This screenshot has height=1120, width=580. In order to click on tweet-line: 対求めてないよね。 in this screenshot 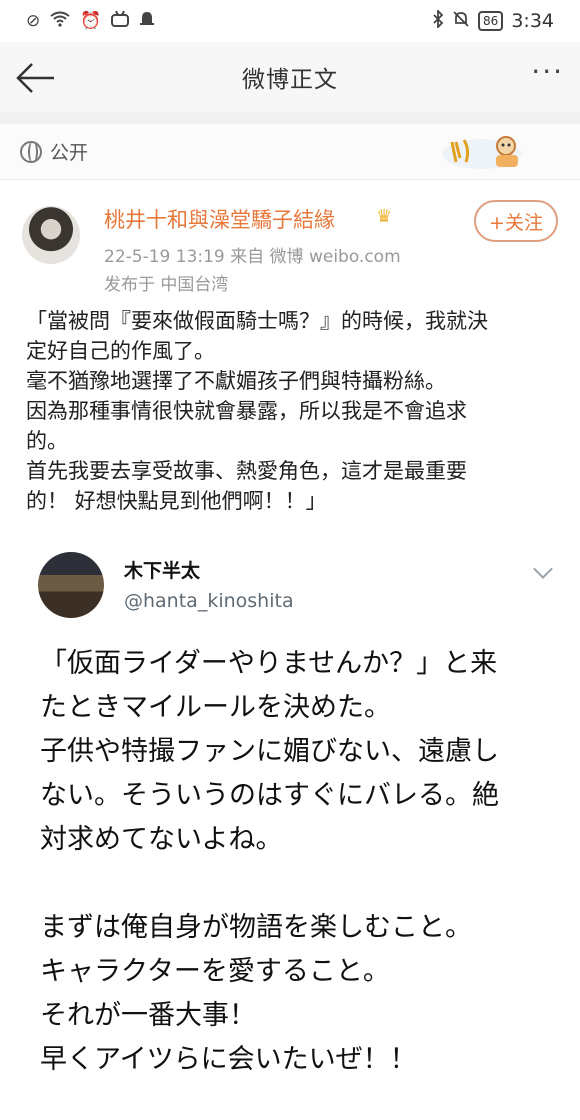, I will do `click(161, 839)`.